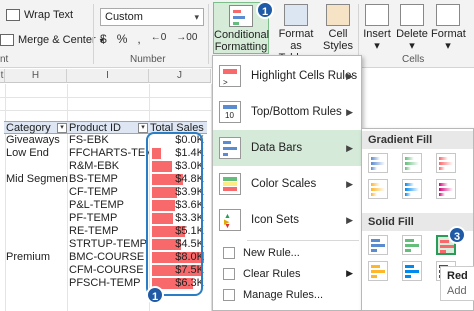  I want to click on wrap-text-button: Wrap Text, so click(39, 15).